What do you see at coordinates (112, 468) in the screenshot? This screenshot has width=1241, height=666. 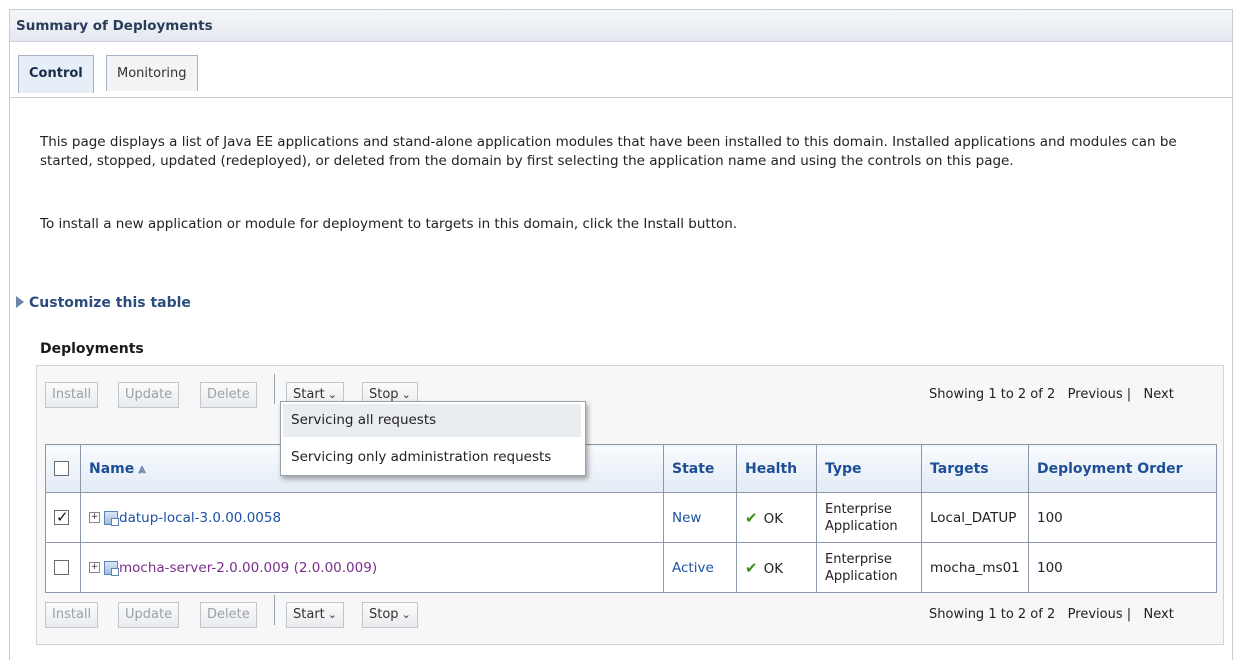 I see `name-header-label: Name` at bounding box center [112, 468].